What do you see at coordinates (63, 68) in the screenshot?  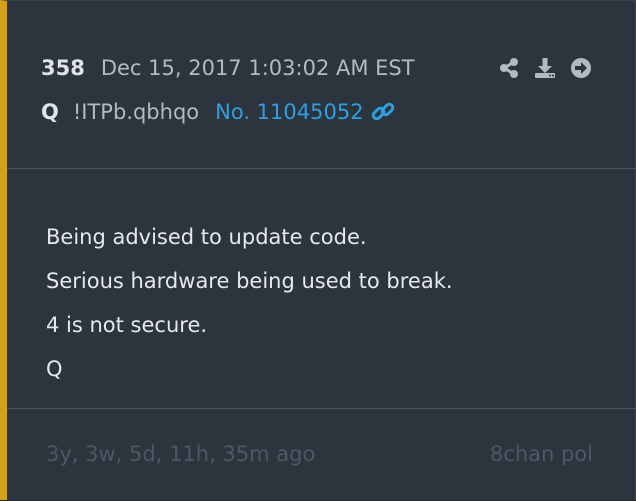 I see `post-number: 358` at bounding box center [63, 68].